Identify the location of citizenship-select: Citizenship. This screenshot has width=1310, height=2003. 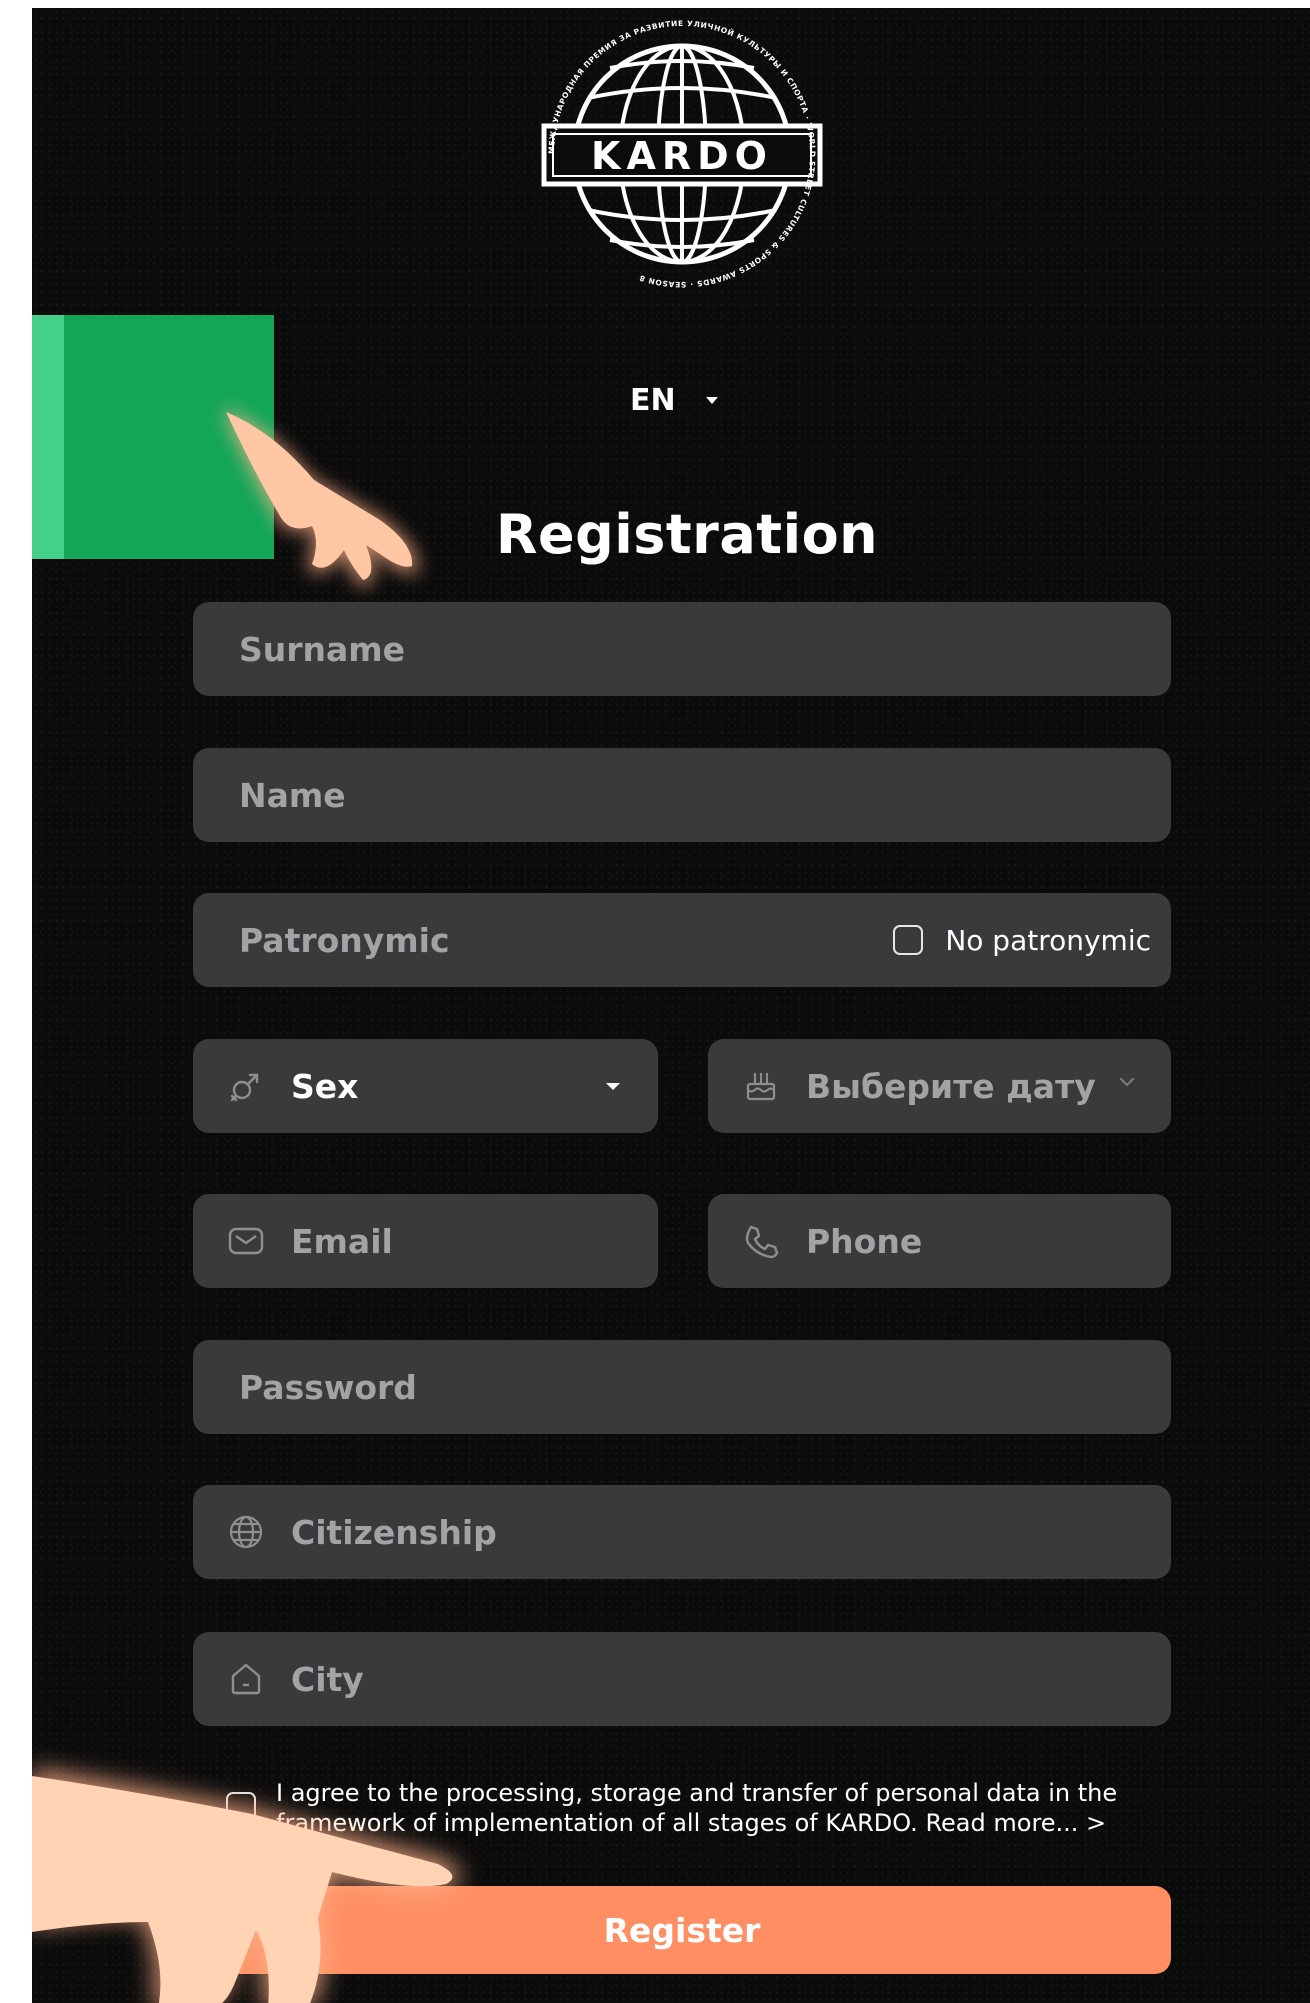
(682, 1532).